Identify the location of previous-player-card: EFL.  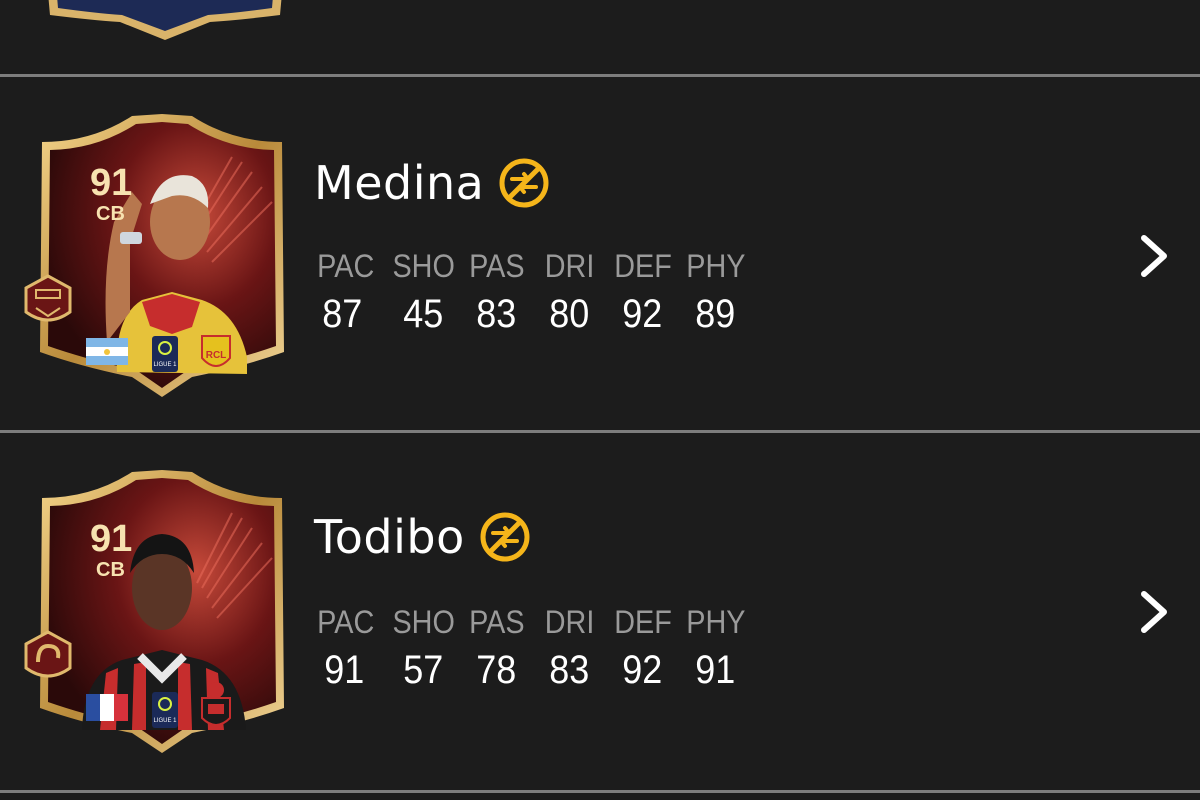
(165, 20).